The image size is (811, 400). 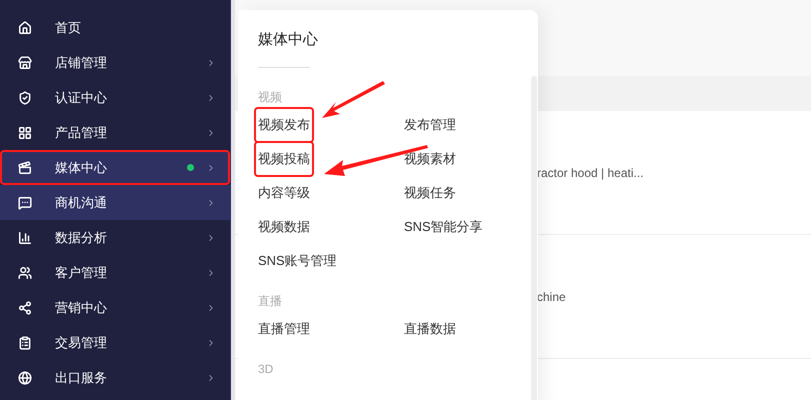 I want to click on sidebar-item: 产品管理, so click(x=115, y=132).